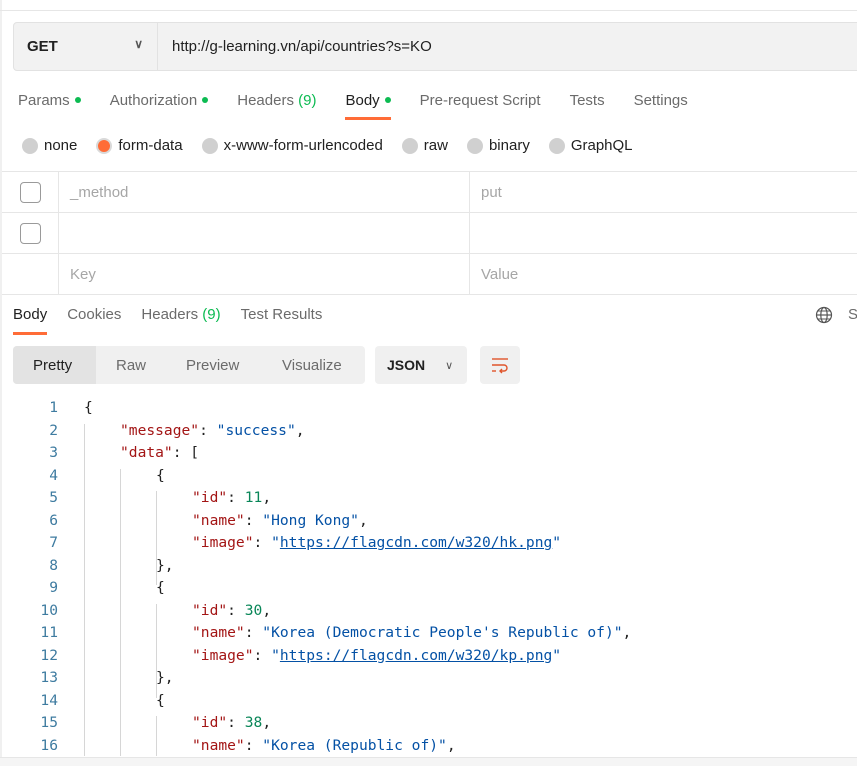  Describe the element at coordinates (509, 145) in the screenshot. I see `radio-label: binary` at that location.